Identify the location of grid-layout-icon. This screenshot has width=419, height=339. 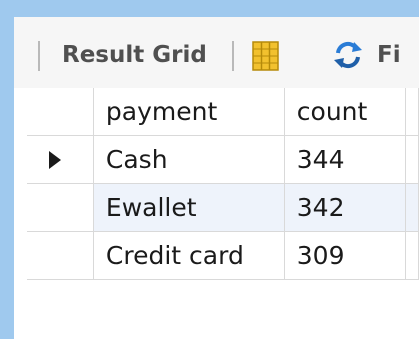
(265, 56).